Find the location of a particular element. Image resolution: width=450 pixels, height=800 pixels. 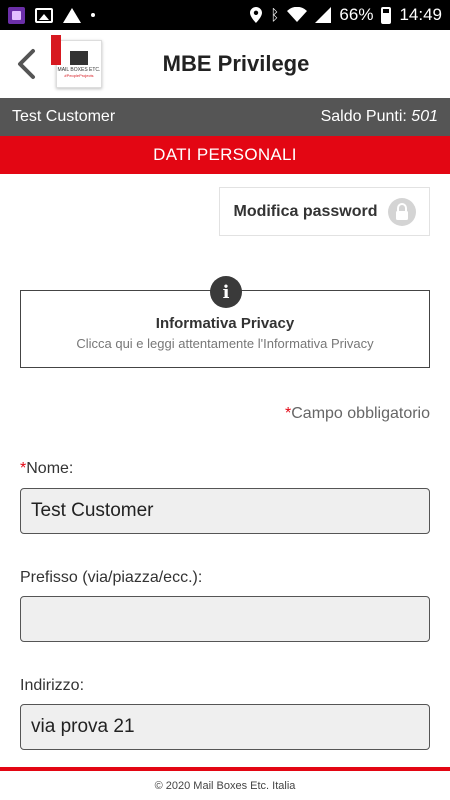

change-password-label: Modifica password is located at coordinates (305, 211).